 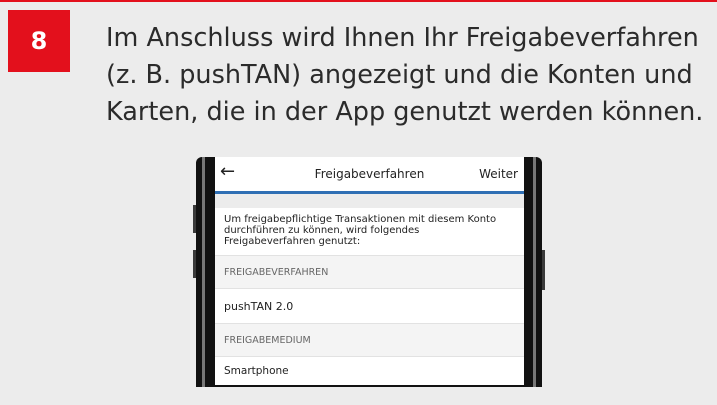 I want to click on phone-side-button-power, so click(x=543, y=270).